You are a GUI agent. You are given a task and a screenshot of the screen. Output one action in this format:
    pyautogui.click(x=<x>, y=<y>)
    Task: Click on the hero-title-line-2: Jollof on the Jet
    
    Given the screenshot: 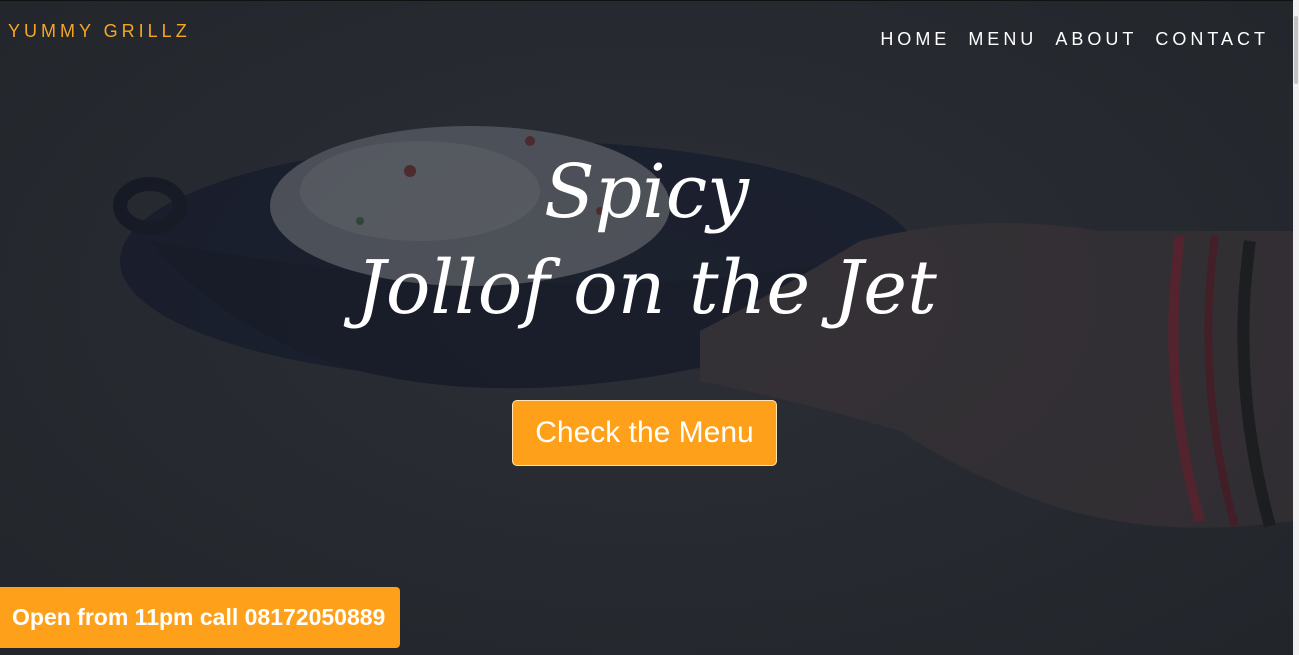 What is the action you would take?
    pyautogui.click(x=646, y=288)
    